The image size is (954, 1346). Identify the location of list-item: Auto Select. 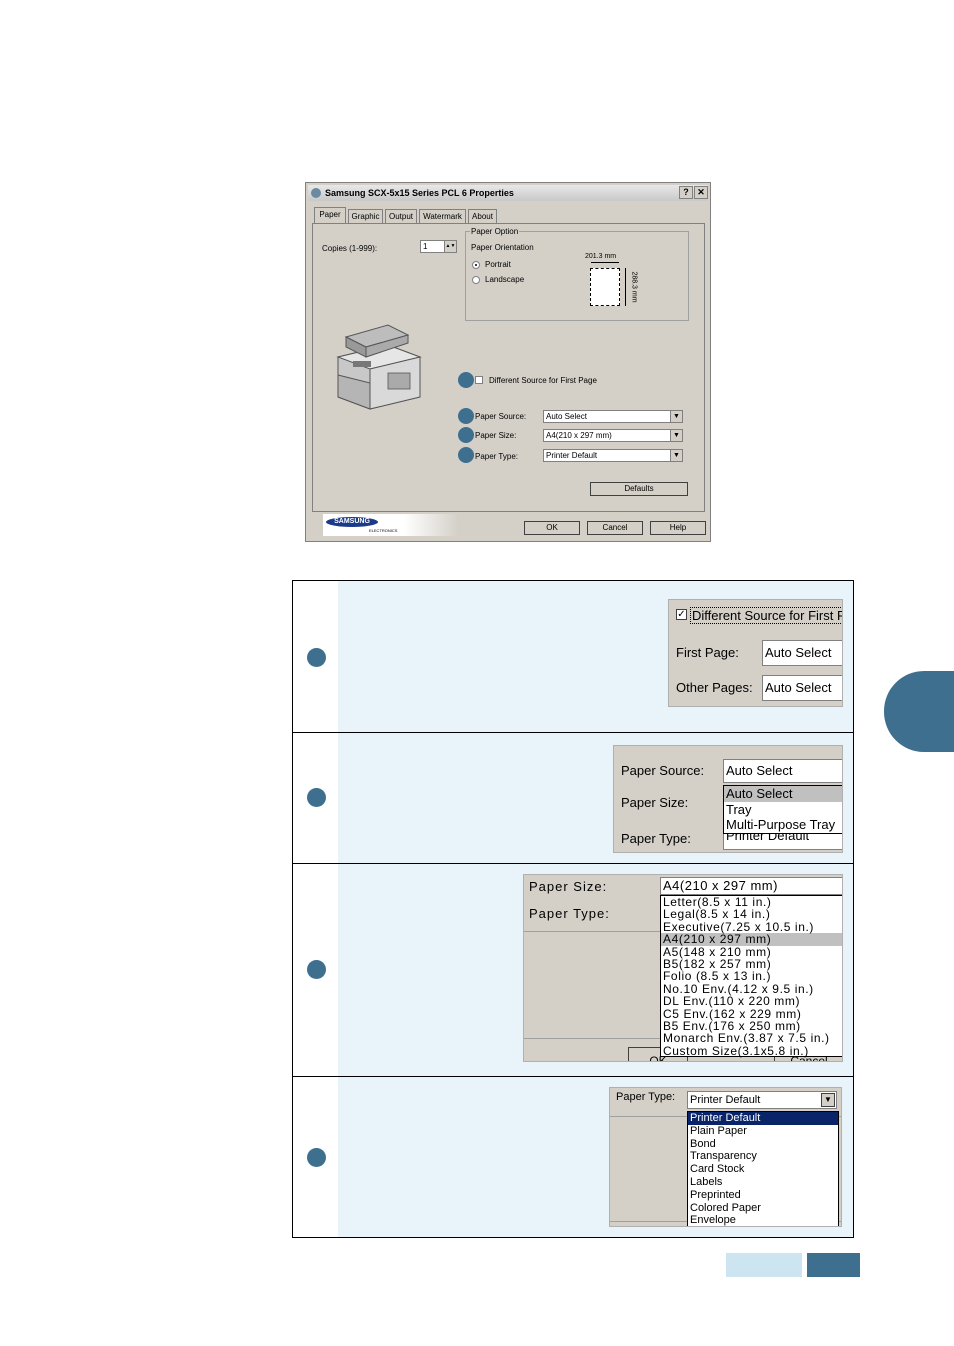
(783, 794).